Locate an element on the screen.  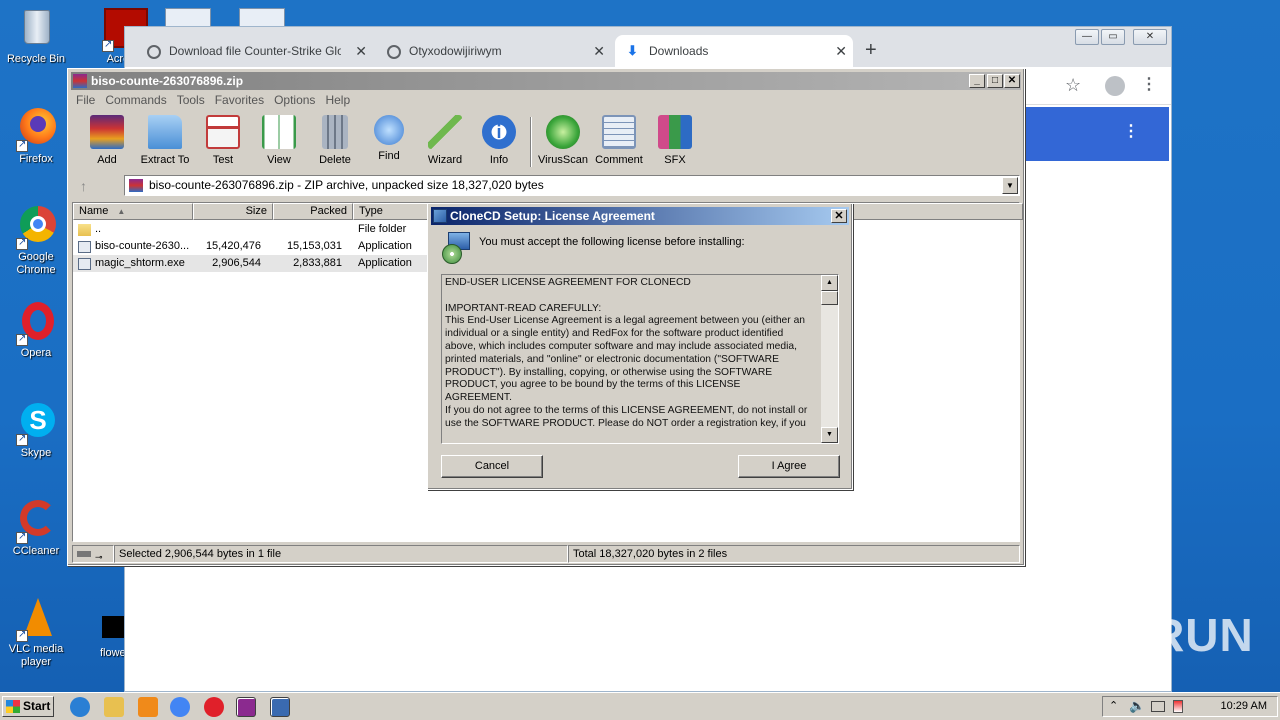
comment-button: Comment is located at coordinates (619, 140).